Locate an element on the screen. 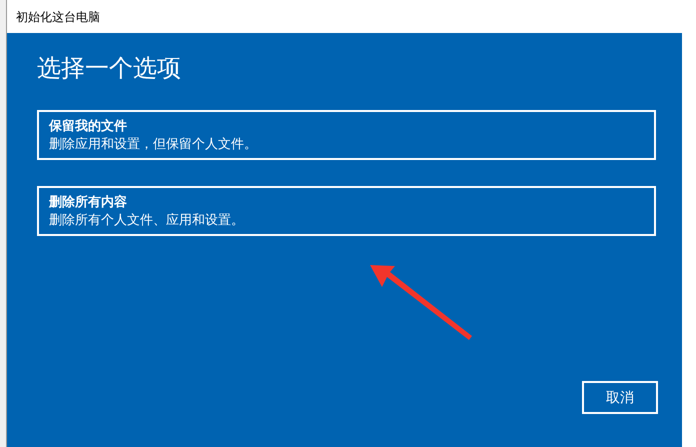 The height and width of the screenshot is (447, 696). dialog-heading: 选择一个选项 is located at coordinates (109, 69).